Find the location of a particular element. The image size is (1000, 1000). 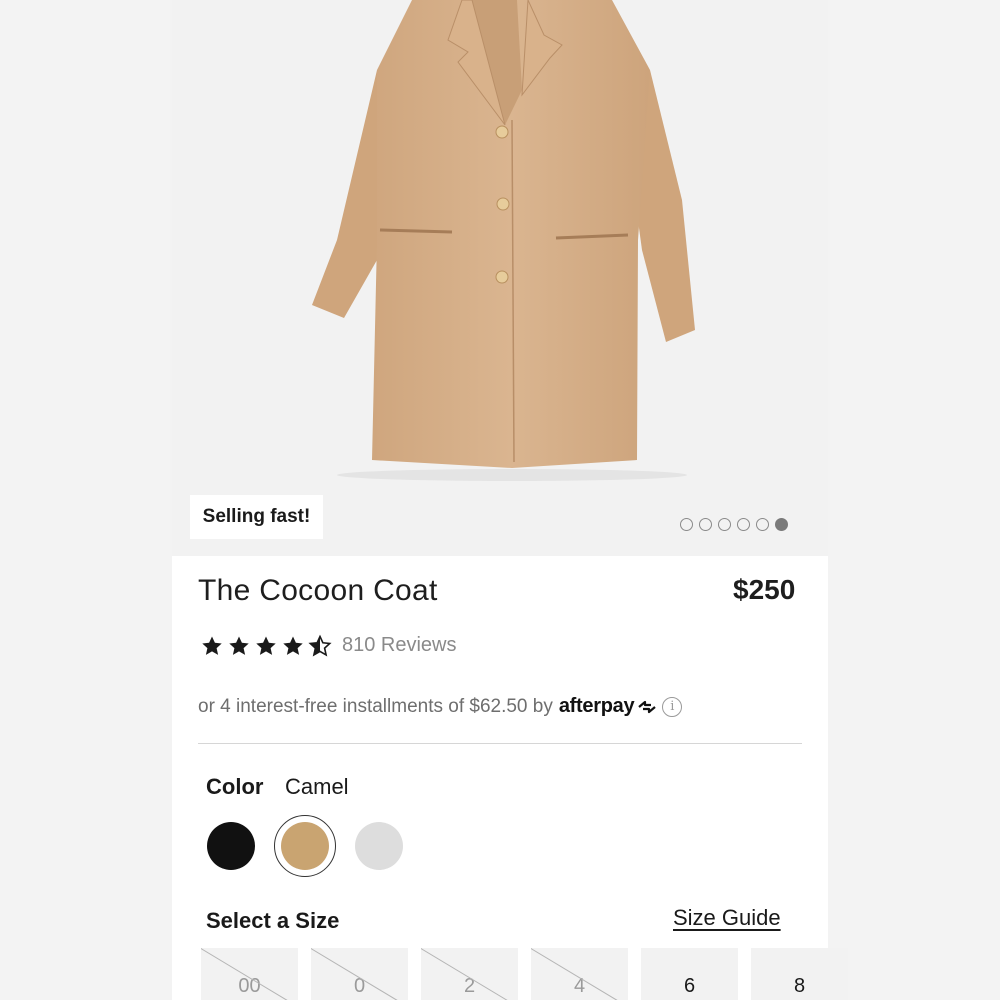

selected-color-name: Camel is located at coordinates (317, 786).